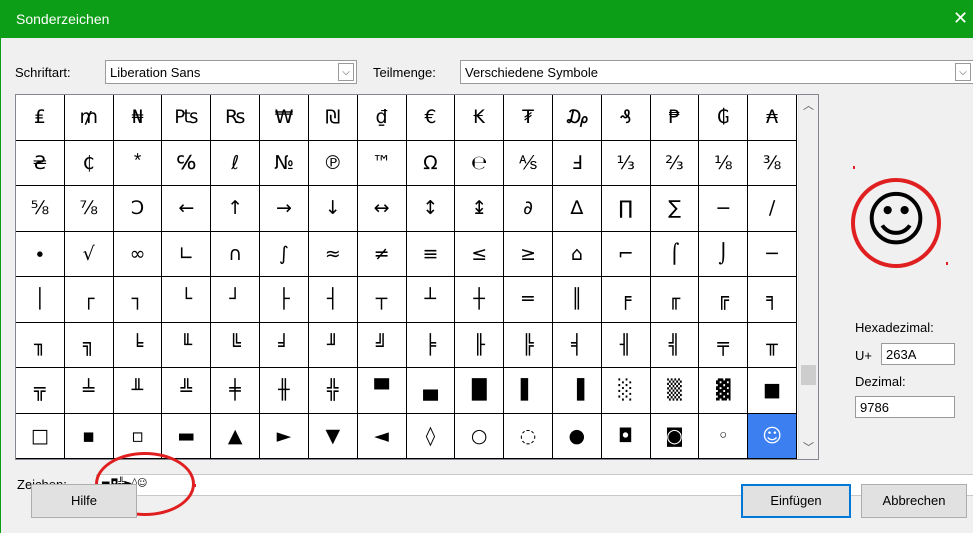 This screenshot has width=973, height=533. What do you see at coordinates (577, 391) in the screenshot?
I see `char-cell: ▐` at bounding box center [577, 391].